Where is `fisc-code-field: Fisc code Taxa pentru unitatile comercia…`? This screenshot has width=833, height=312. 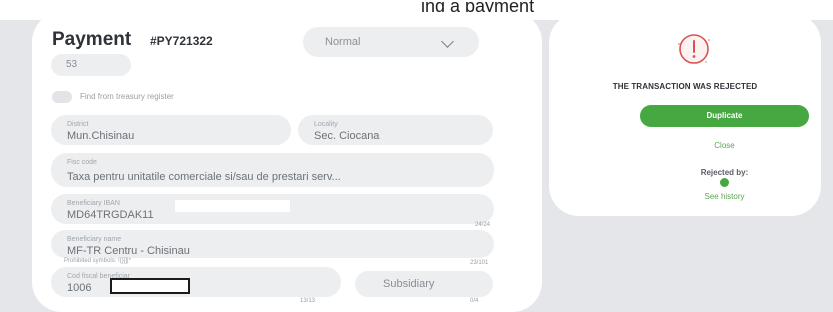 fisc-code-field: Fisc code Taxa pentru unitatile comercia… is located at coordinates (272, 170).